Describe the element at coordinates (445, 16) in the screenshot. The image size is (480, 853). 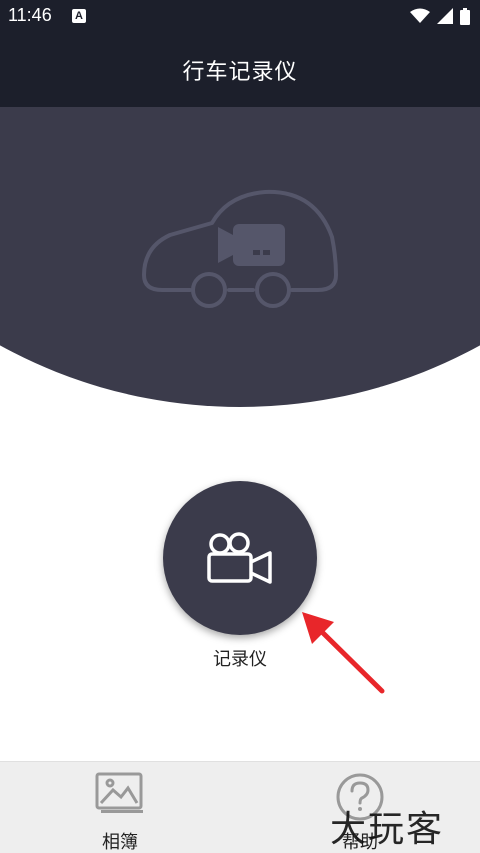
I see `signal-icon` at that location.